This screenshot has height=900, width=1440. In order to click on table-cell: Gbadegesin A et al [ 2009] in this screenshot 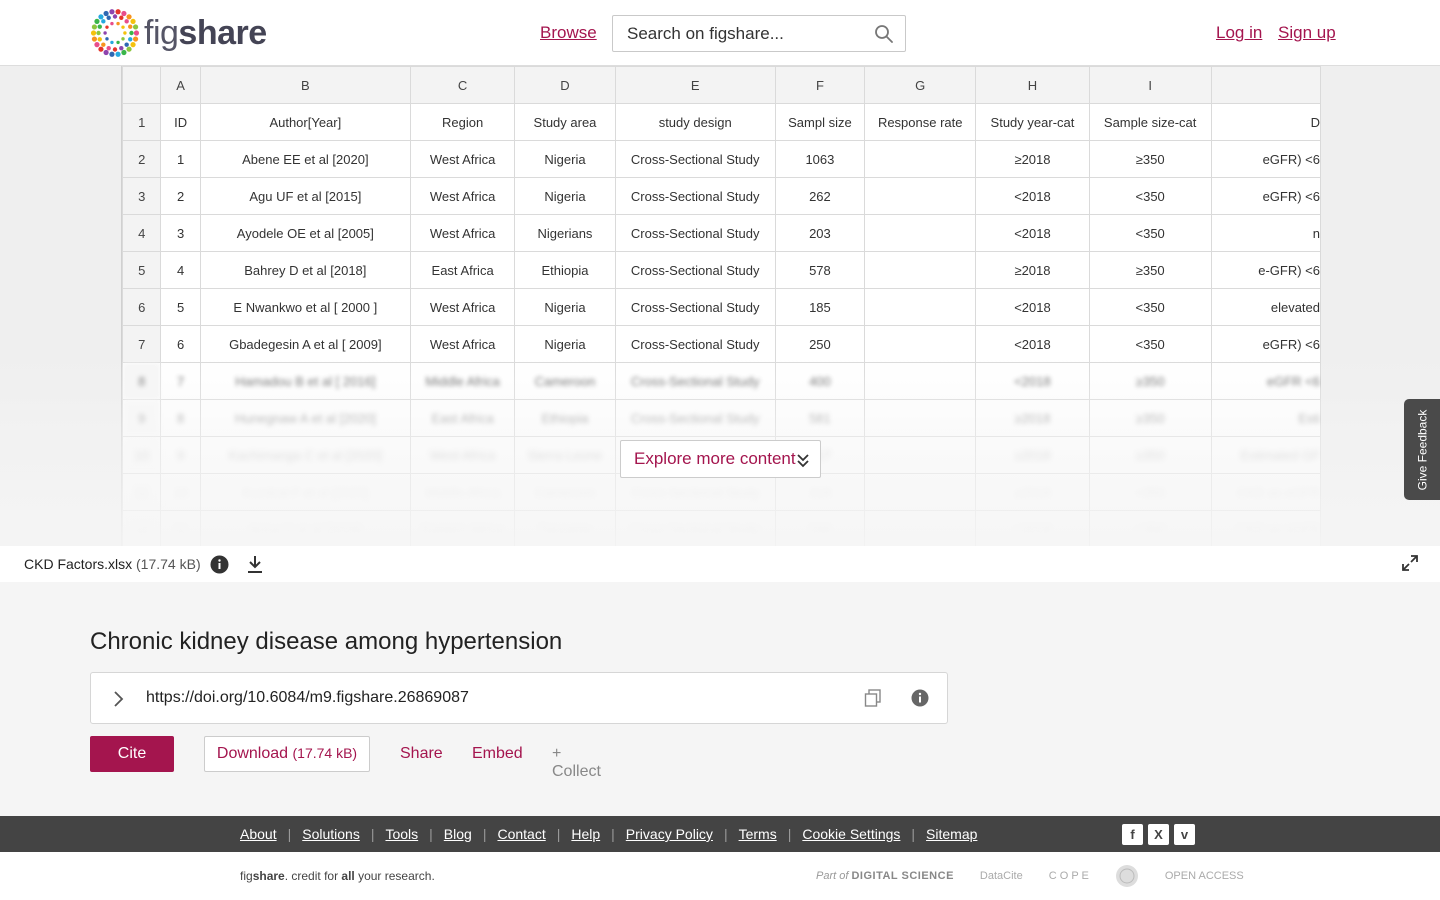, I will do `click(305, 344)`.